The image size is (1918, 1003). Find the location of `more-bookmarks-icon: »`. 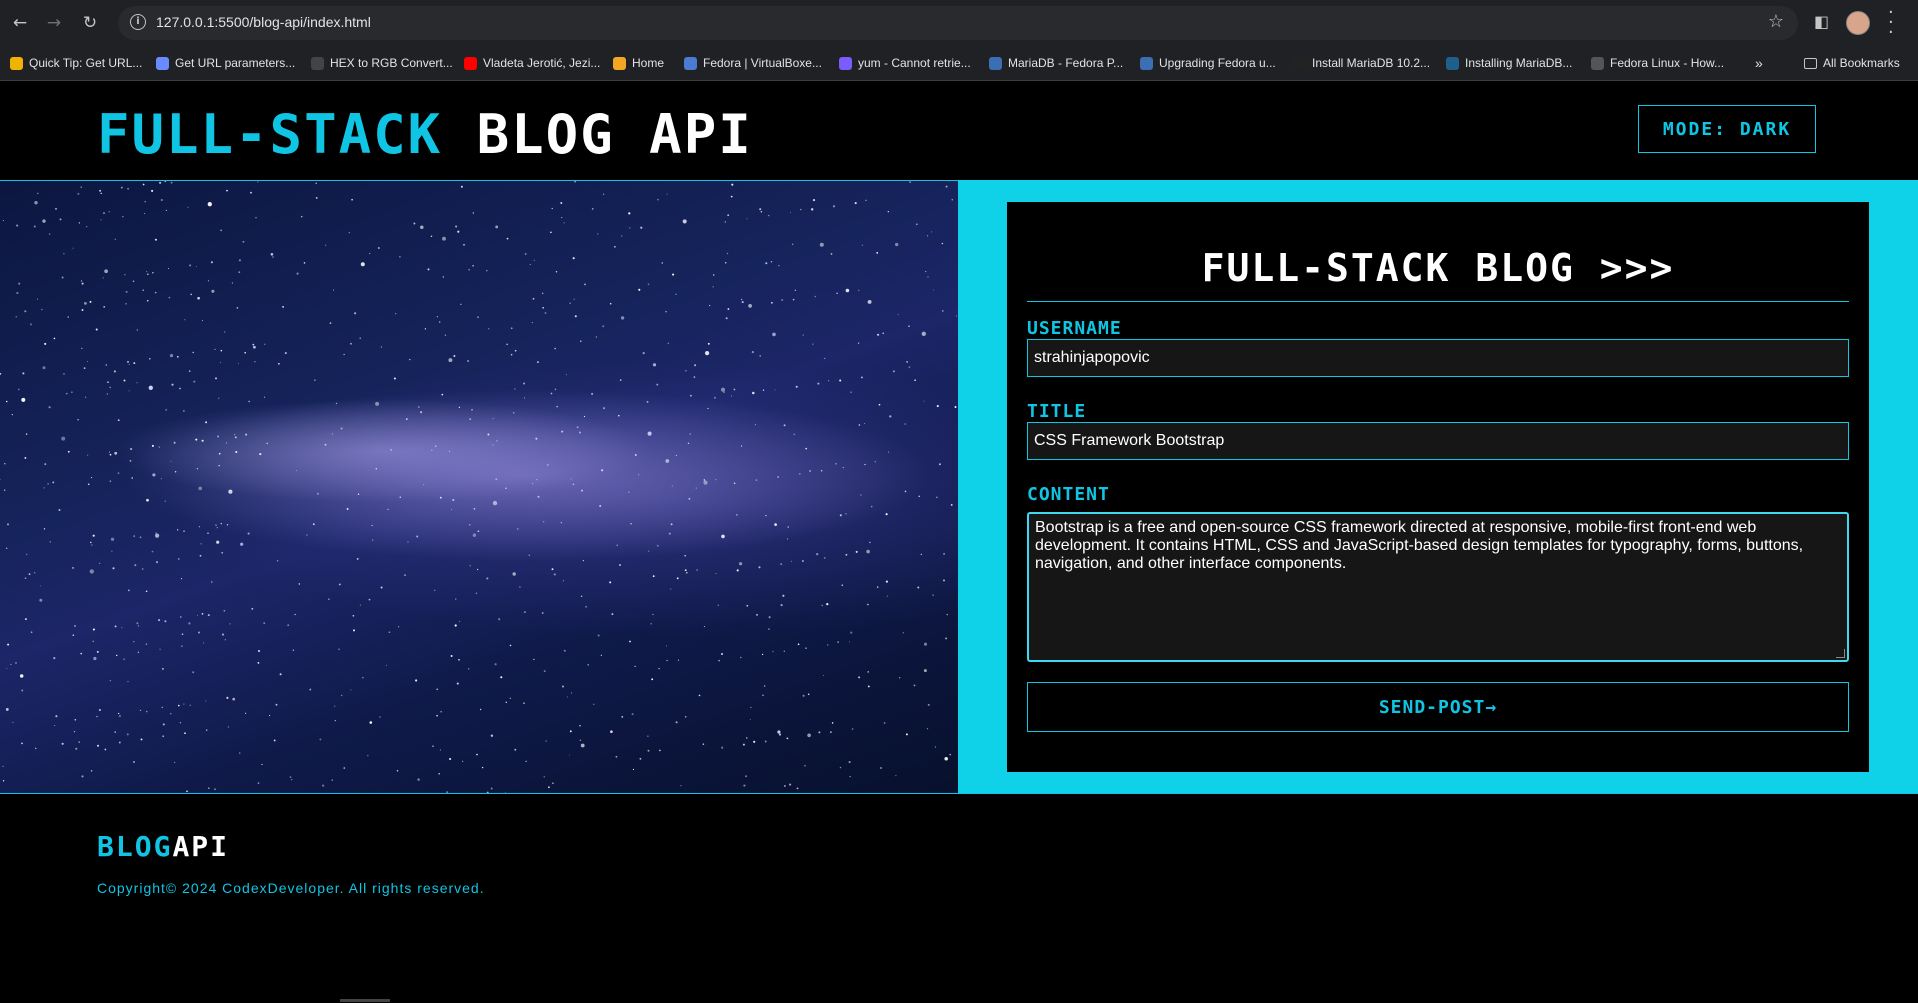

more-bookmarks-icon: » is located at coordinates (1759, 63).